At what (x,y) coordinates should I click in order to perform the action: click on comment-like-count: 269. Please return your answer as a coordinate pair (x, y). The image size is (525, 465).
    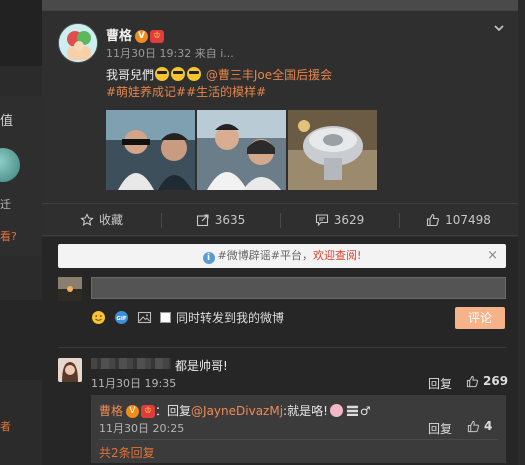
    Looking at the image, I should click on (496, 381).